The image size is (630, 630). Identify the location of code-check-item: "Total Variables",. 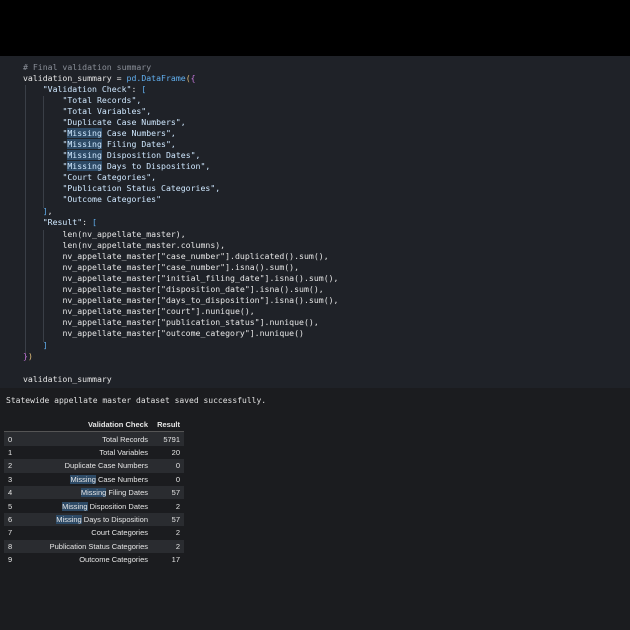
(87, 111).